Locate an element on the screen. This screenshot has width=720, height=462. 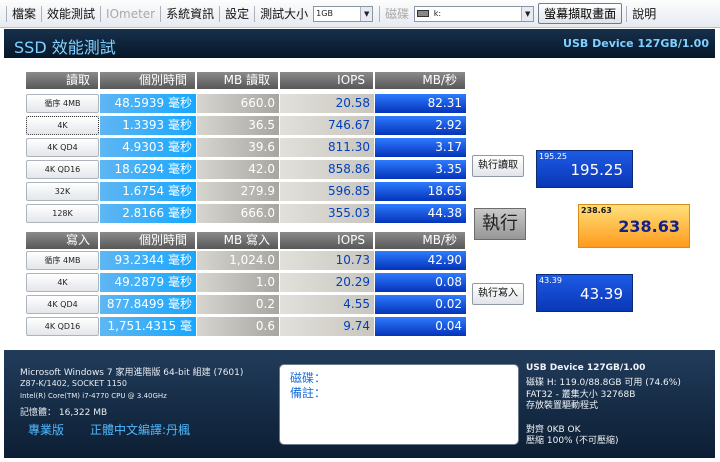
write-score-box: 43.39 43.39 is located at coordinates (584, 293).